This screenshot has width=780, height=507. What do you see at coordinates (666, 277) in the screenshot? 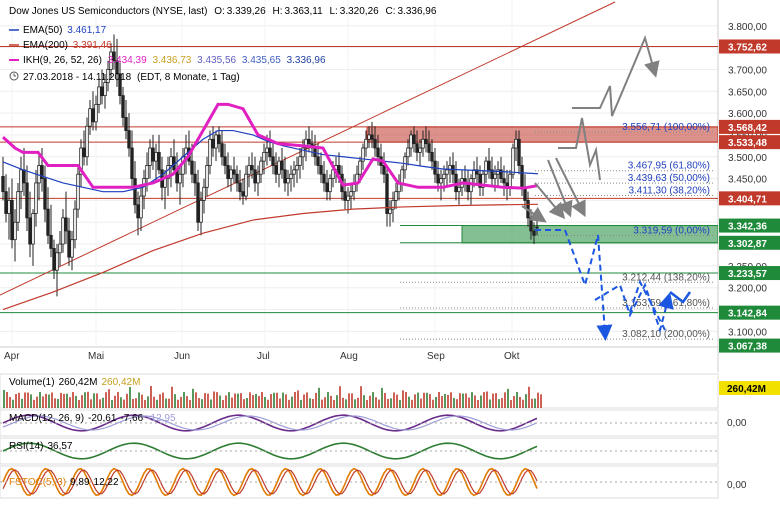
I see `fib-label: 3.212,44 (138,20%)` at bounding box center [666, 277].